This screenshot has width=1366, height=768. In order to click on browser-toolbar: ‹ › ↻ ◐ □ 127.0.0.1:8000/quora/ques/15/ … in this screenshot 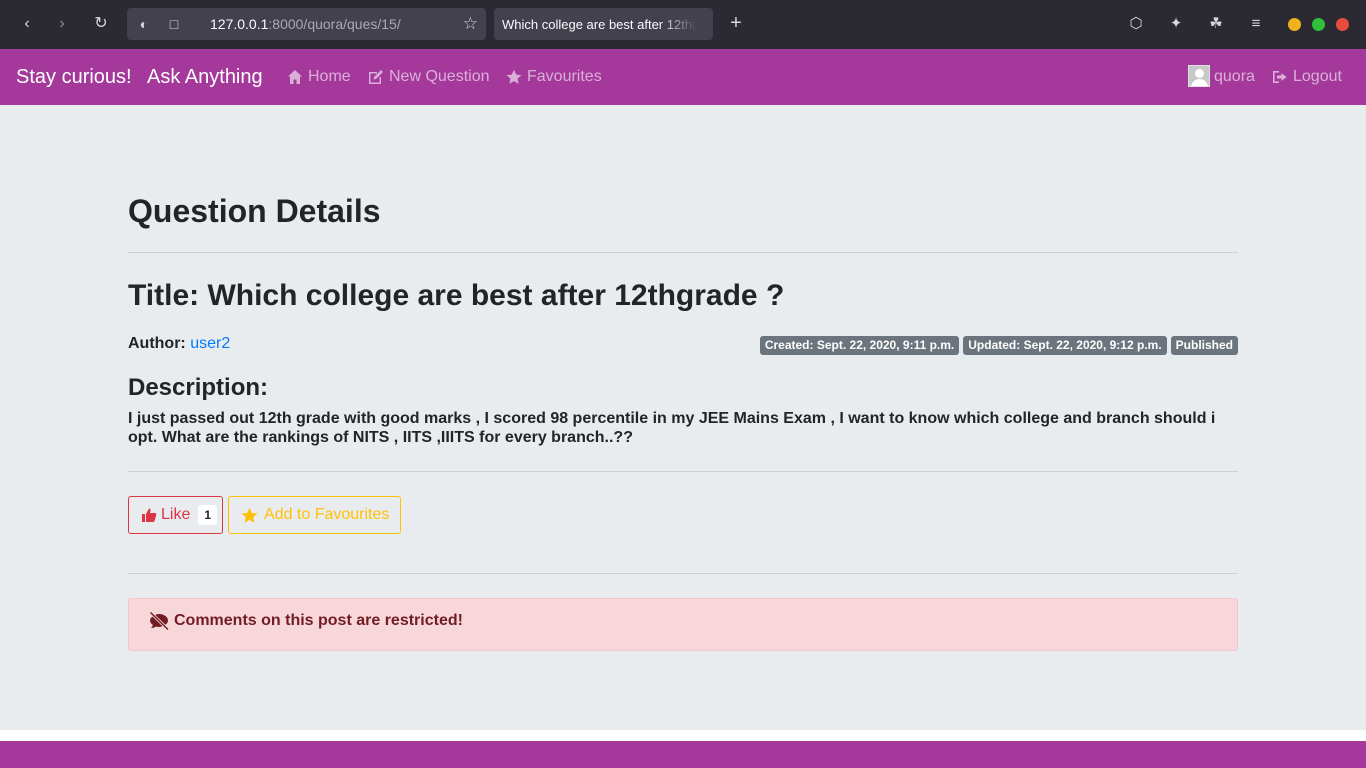, I will do `click(683, 24)`.